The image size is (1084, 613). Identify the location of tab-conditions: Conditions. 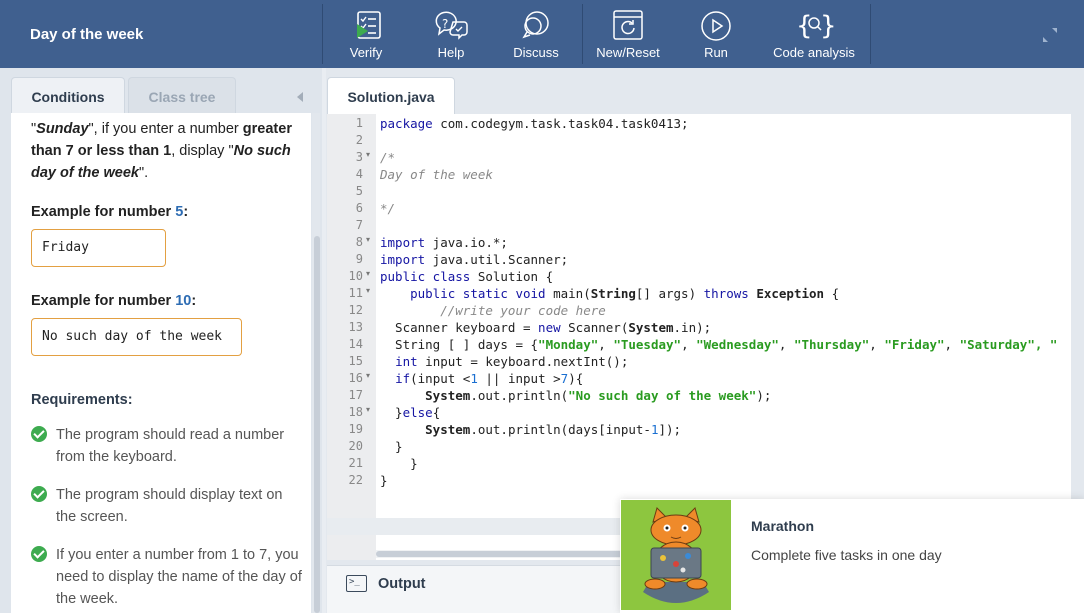
(68, 95).